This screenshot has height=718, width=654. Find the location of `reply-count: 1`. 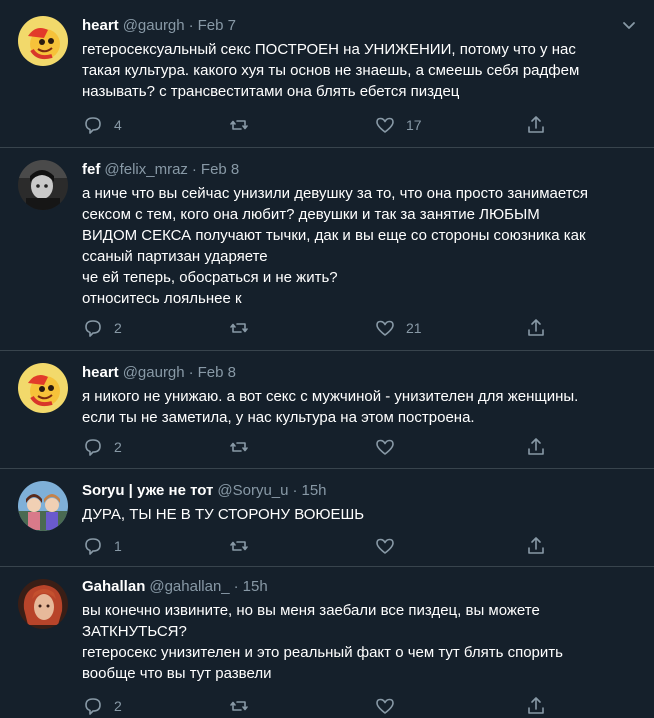

reply-count: 1 is located at coordinates (118, 546).